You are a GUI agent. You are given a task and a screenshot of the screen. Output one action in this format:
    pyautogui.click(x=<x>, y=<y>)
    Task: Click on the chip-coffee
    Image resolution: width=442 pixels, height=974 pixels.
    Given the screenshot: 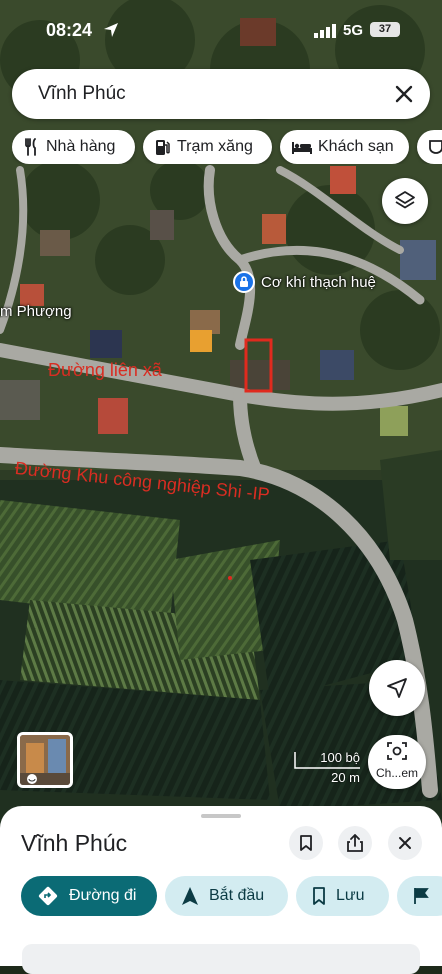 What is the action you would take?
    pyautogui.click(x=429, y=147)
    